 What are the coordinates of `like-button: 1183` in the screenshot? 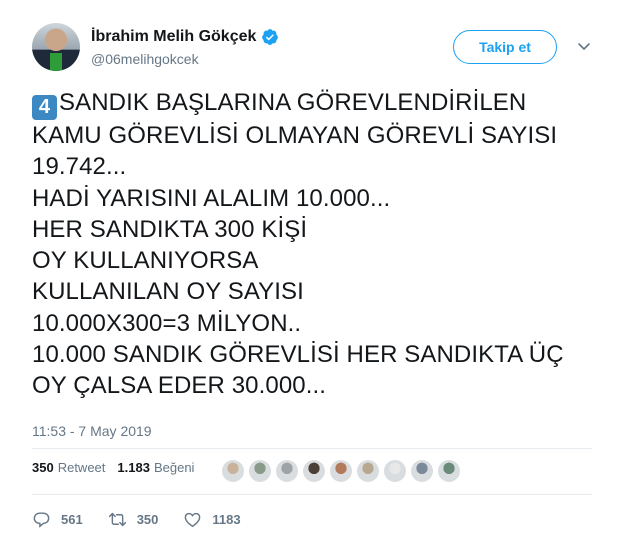 It's located at (212, 519).